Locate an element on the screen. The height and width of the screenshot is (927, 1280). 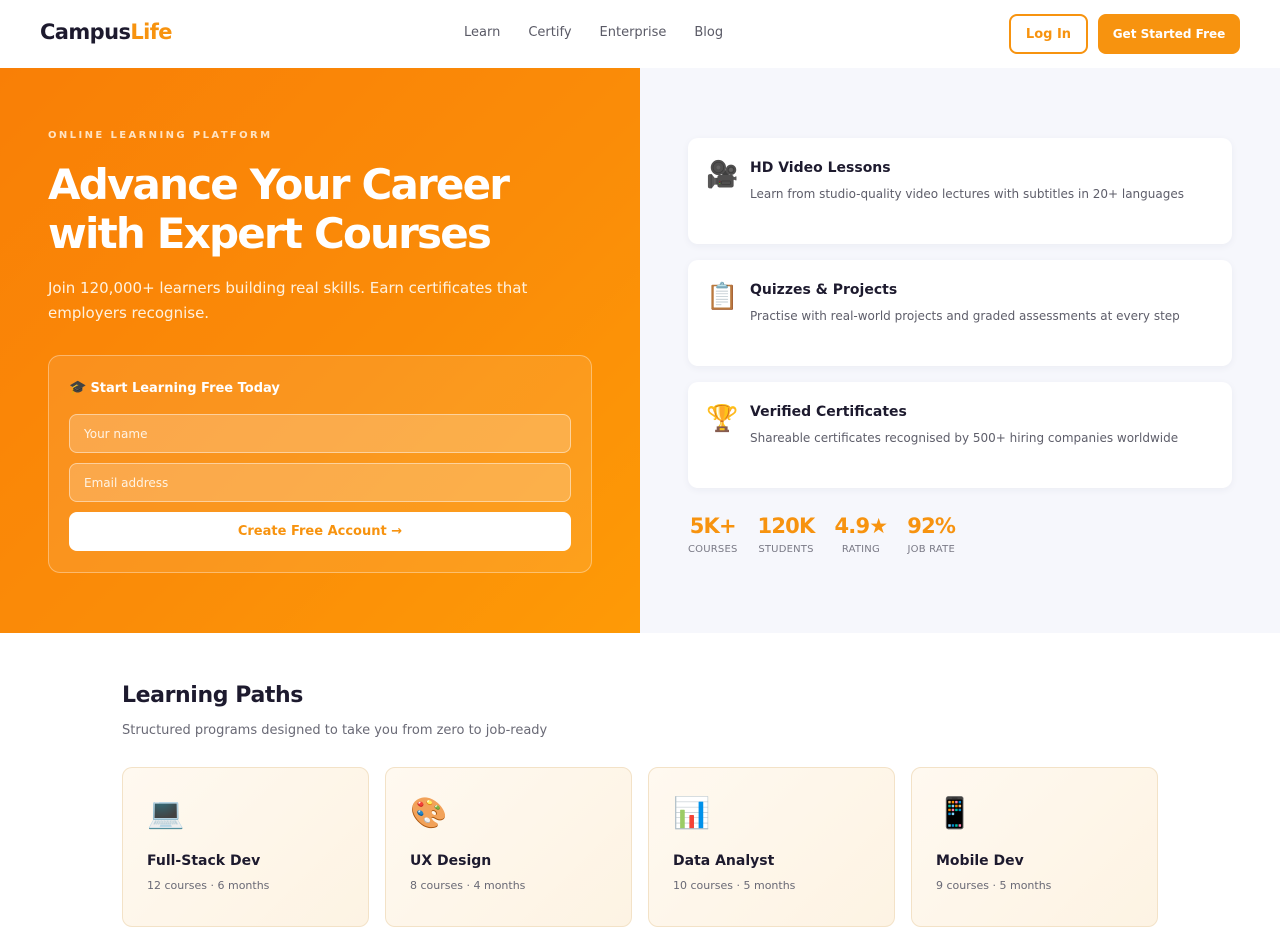
hero-eyebrow: ONLINE LEARNING PLATFORM is located at coordinates (160, 135).